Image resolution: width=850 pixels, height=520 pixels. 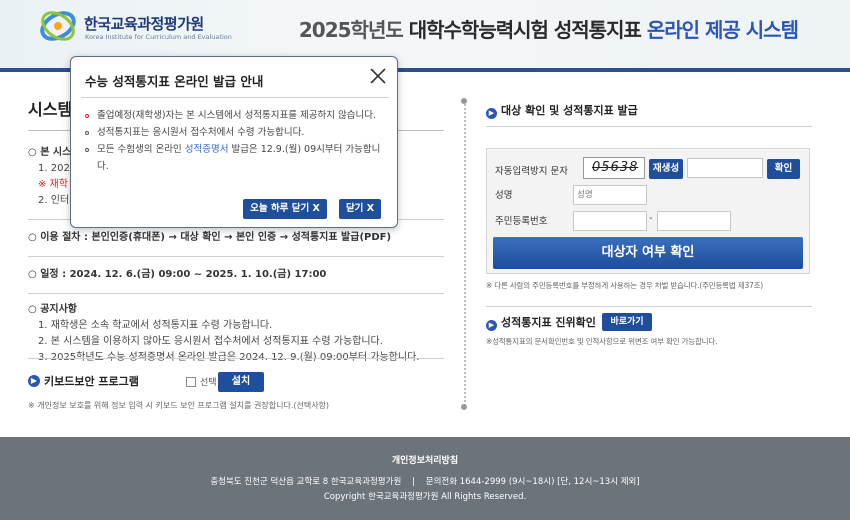 I want to click on page-title: 2025학년도 대학수학능력시험 성적통지표 온라인 제공 시스템, so click(x=548, y=28).